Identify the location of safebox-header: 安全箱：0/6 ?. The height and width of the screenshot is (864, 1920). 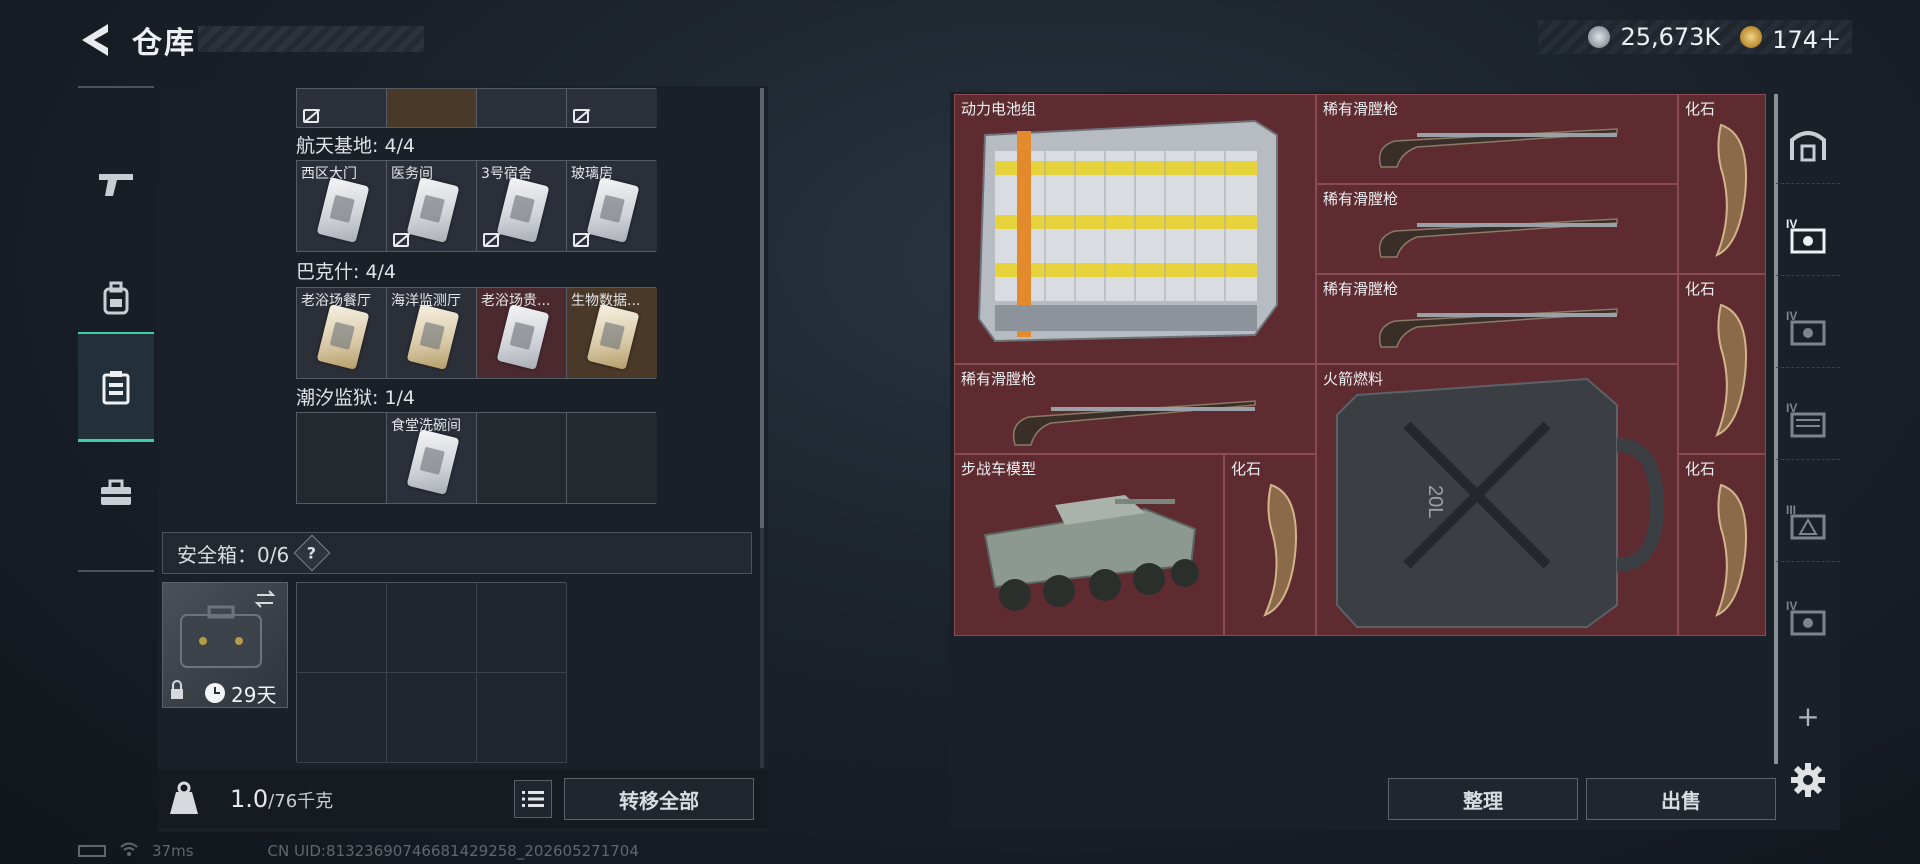
(457, 553).